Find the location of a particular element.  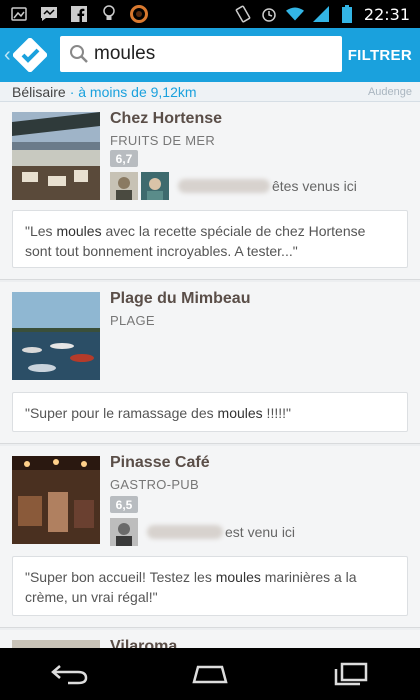

venue-name: Chez Hortense is located at coordinates (166, 119).